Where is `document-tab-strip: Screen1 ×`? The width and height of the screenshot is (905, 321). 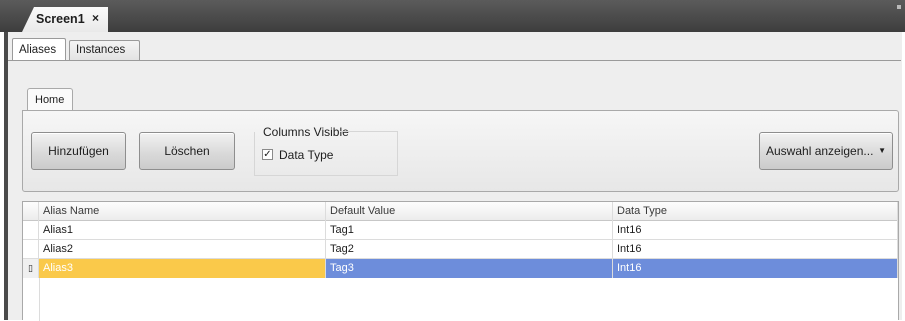 document-tab-strip: Screen1 × is located at coordinates (452, 16).